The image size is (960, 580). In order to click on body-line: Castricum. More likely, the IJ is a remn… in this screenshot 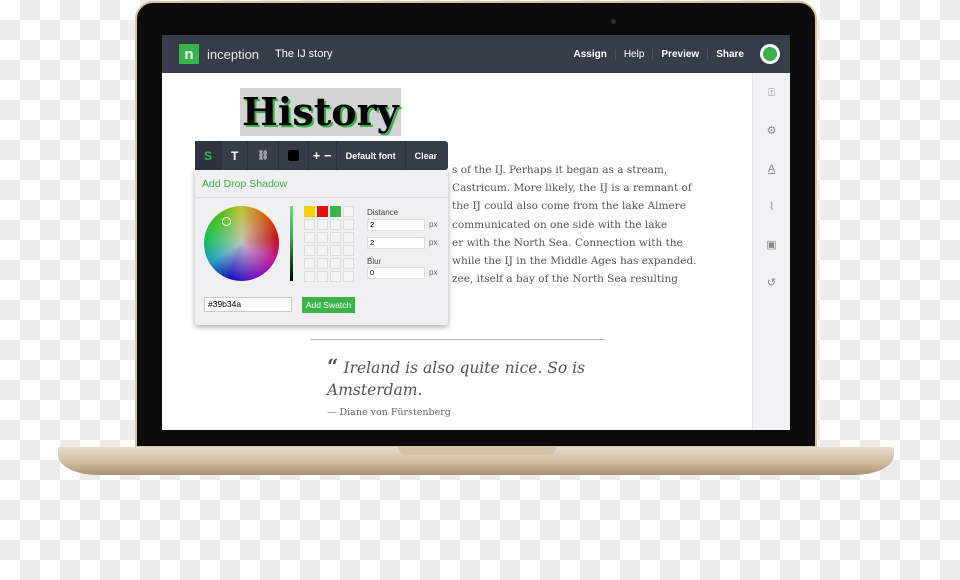, I will do `click(572, 188)`.